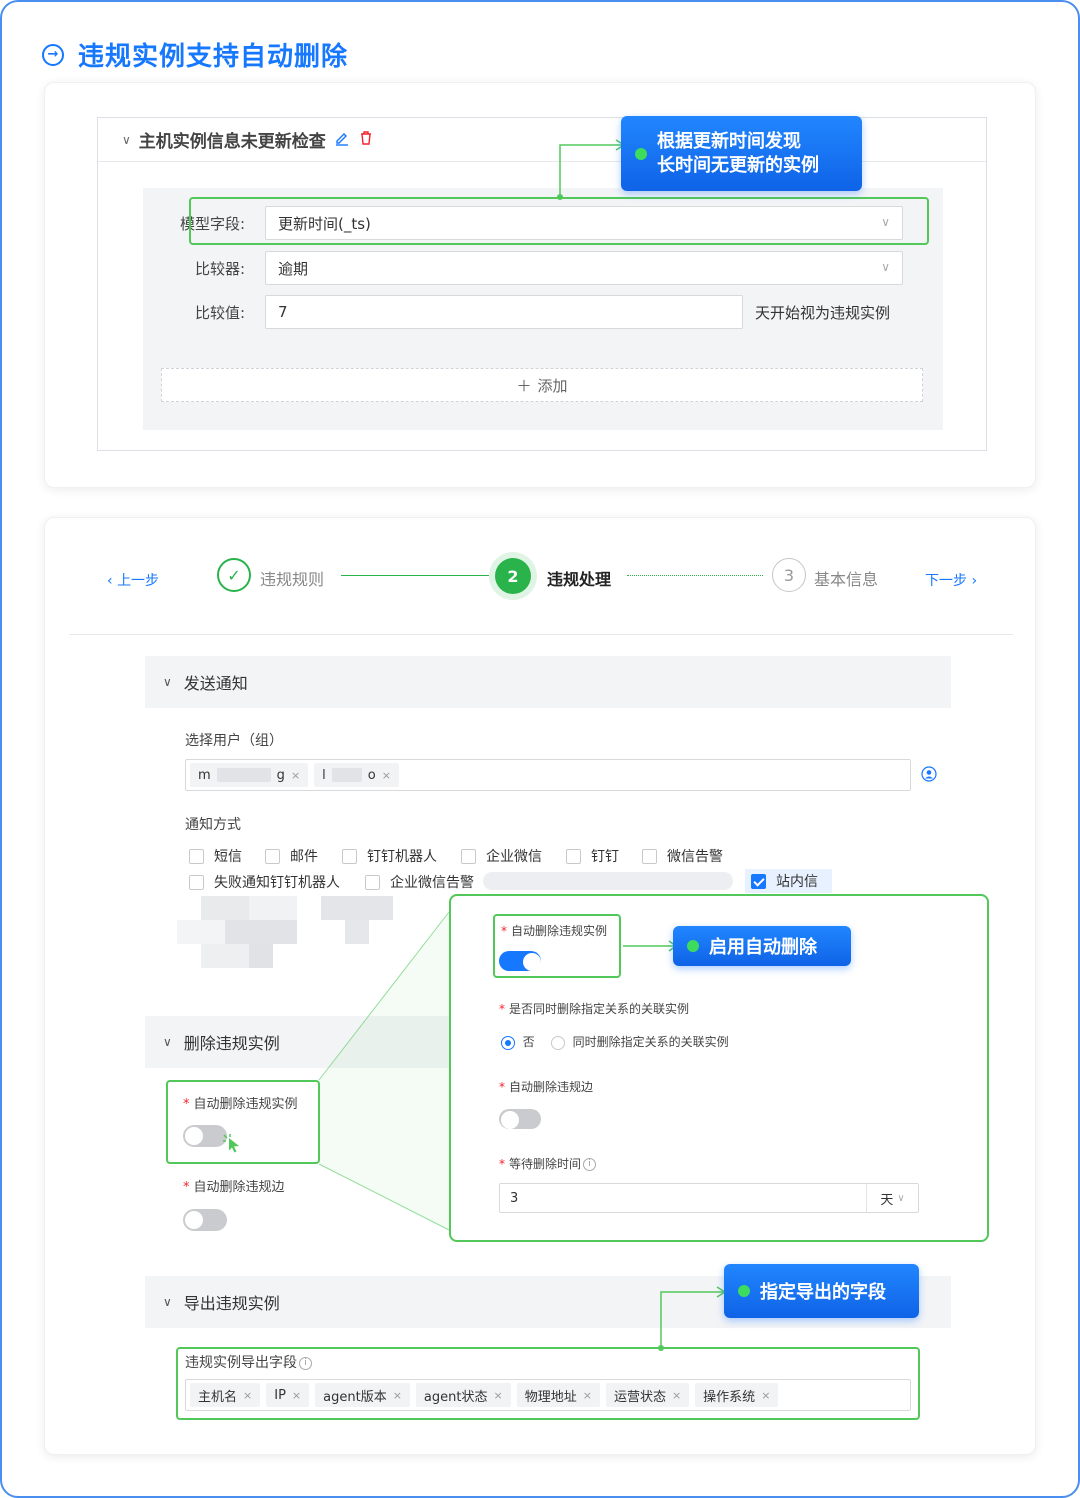  What do you see at coordinates (508, 1042) in the screenshot?
I see `radio-checked-icon` at bounding box center [508, 1042].